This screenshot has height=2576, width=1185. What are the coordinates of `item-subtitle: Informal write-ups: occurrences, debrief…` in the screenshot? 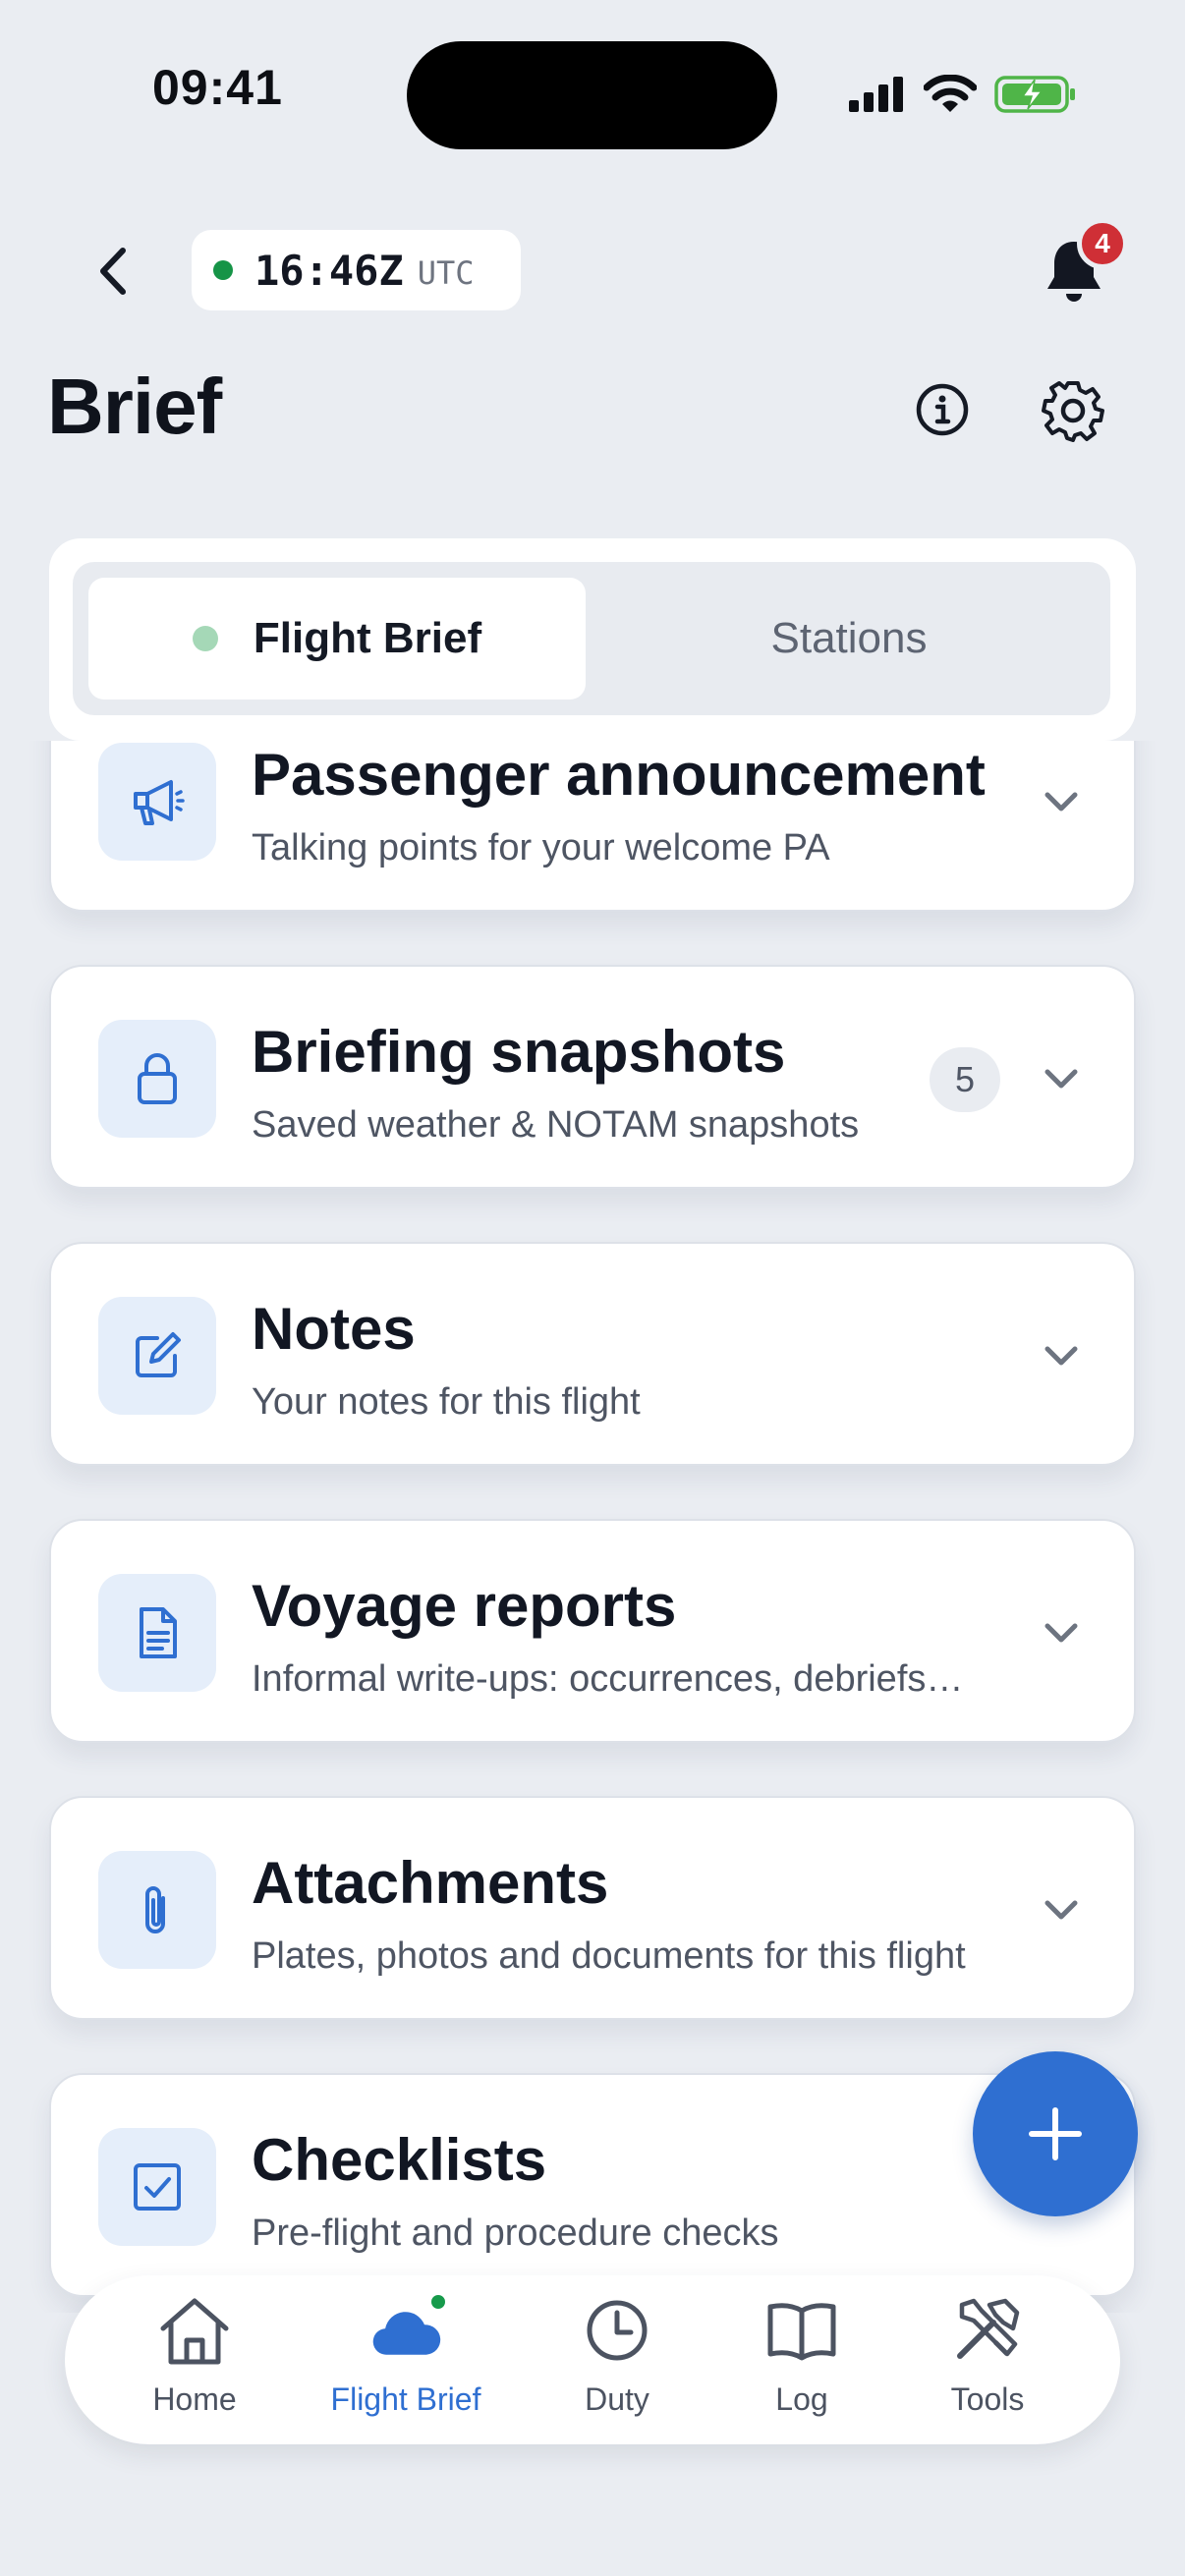 It's located at (608, 1679).